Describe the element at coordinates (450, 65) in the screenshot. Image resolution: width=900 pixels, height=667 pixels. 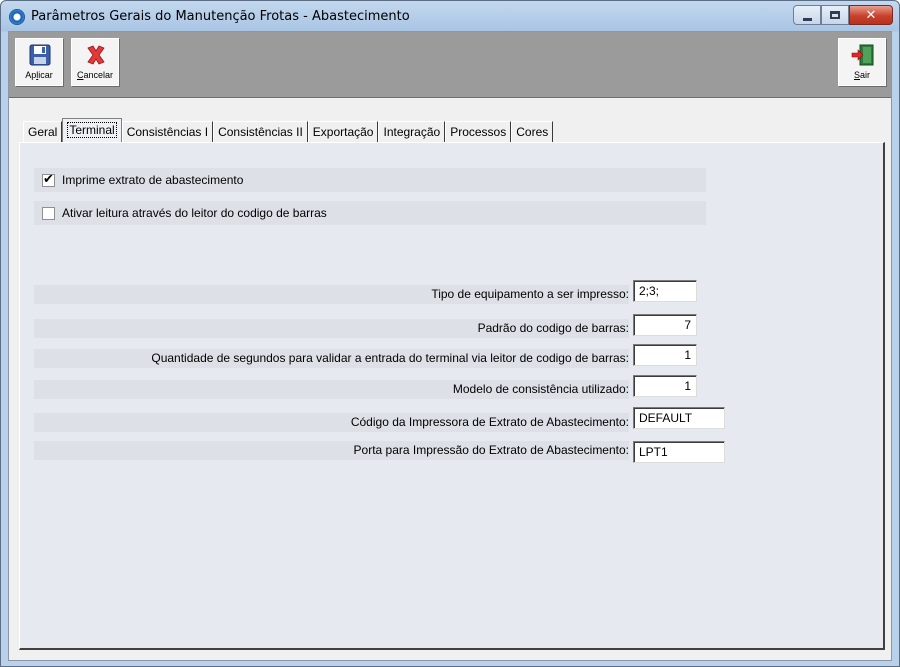
I see `toolbar: Aplicar Cancelar Sair` at that location.